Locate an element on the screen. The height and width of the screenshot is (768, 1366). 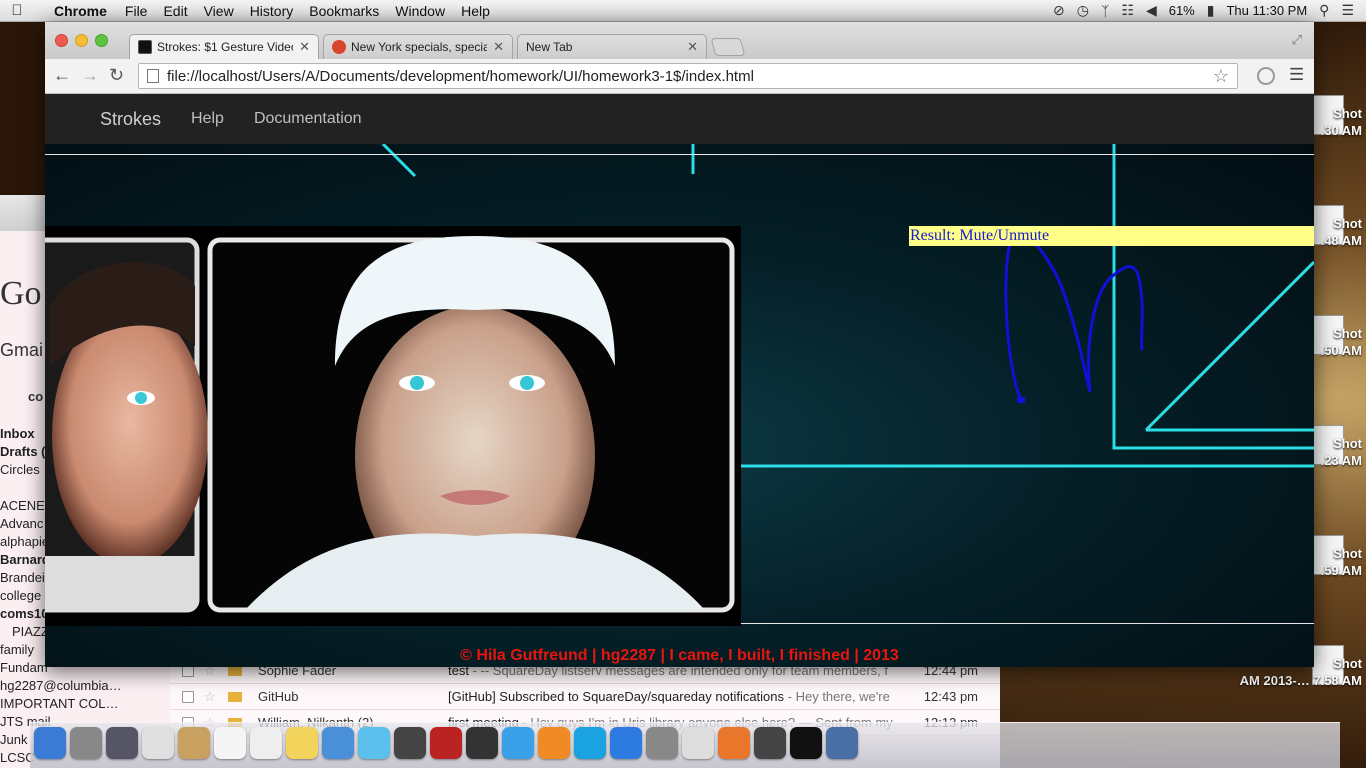
top-divider-line is located at coordinates (679, 154).